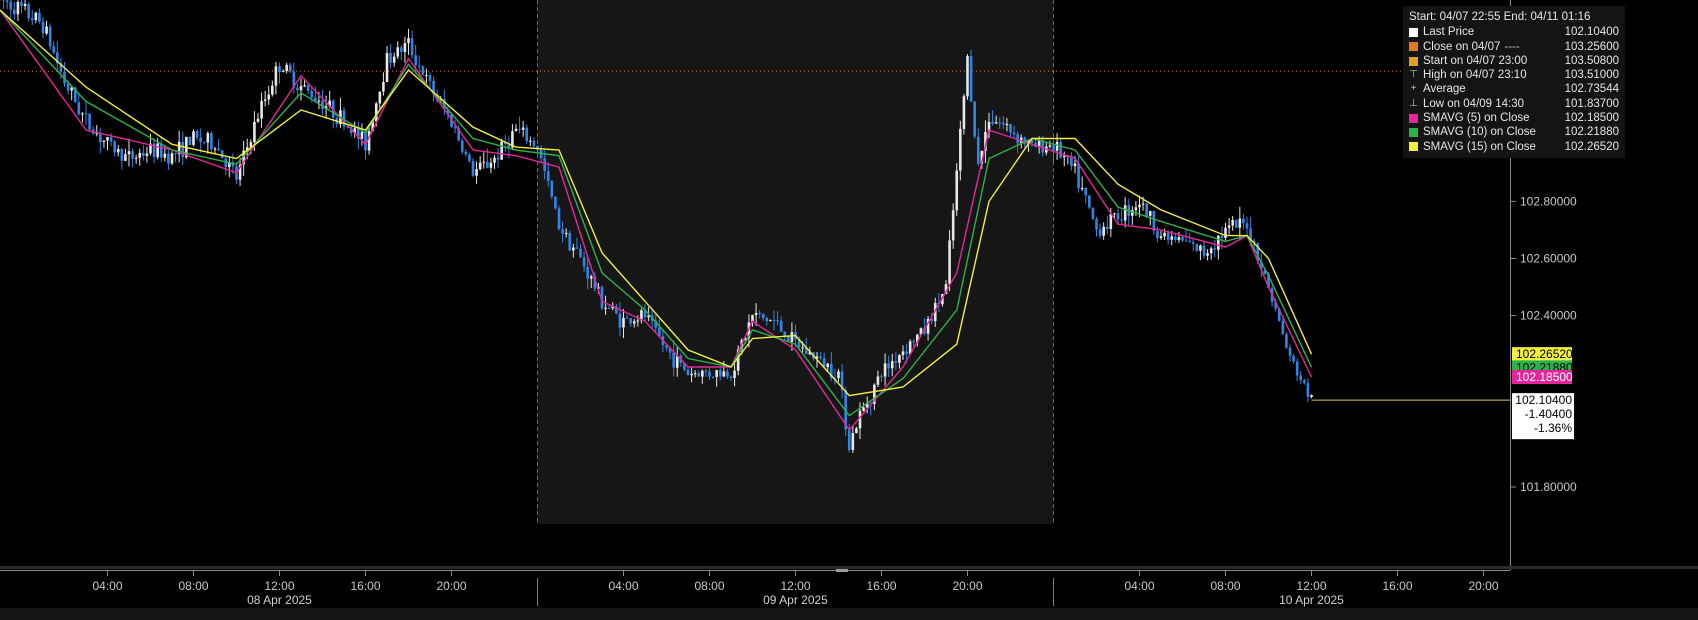 The image size is (1698, 620). Describe the element at coordinates (1475, 75) in the screenshot. I see `legend-label: High on 04/07 23:10` at that location.